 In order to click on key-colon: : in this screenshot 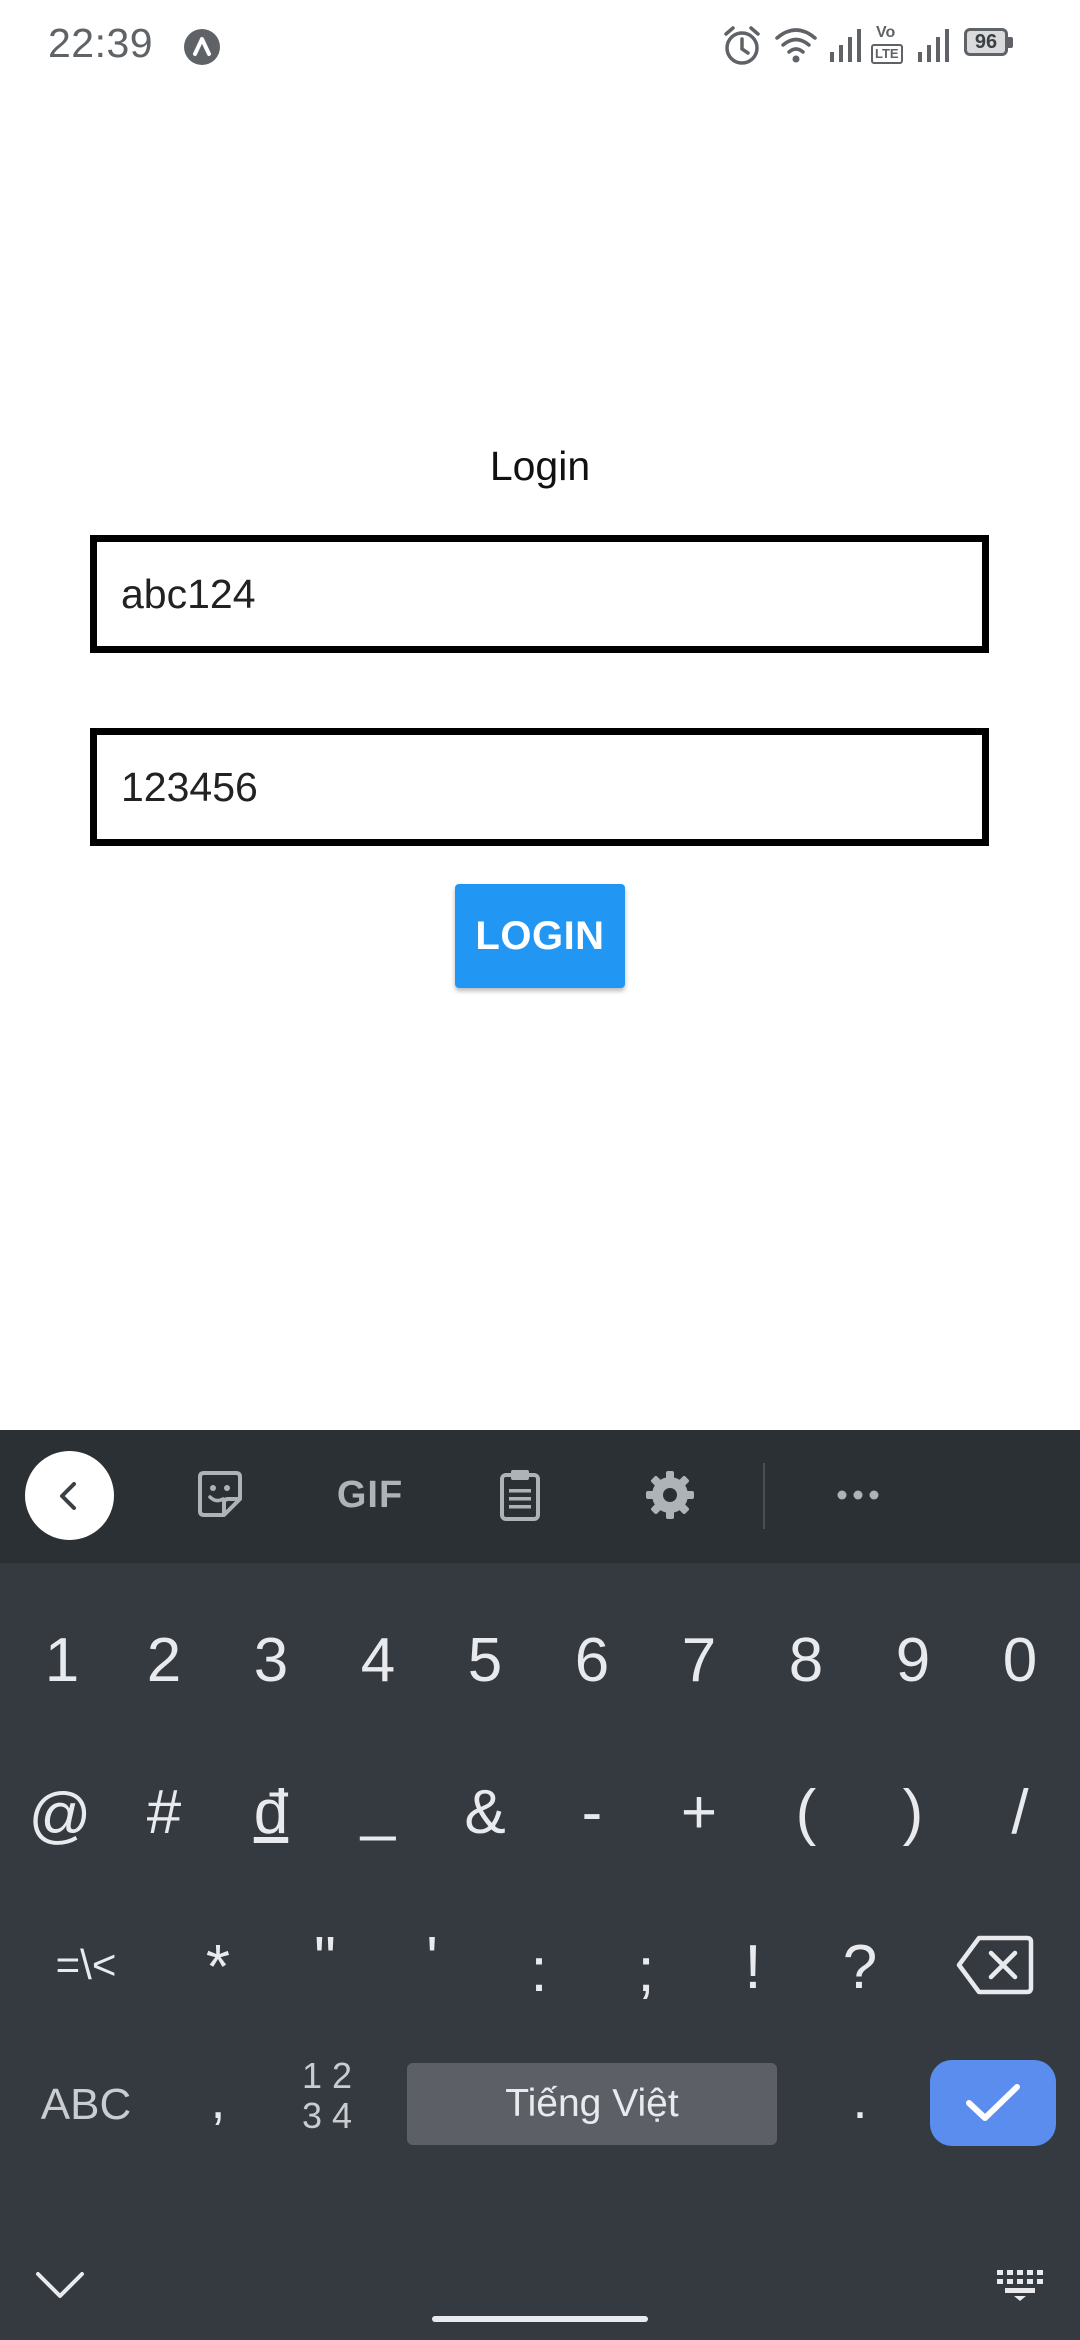, I will do `click(539, 1970)`.